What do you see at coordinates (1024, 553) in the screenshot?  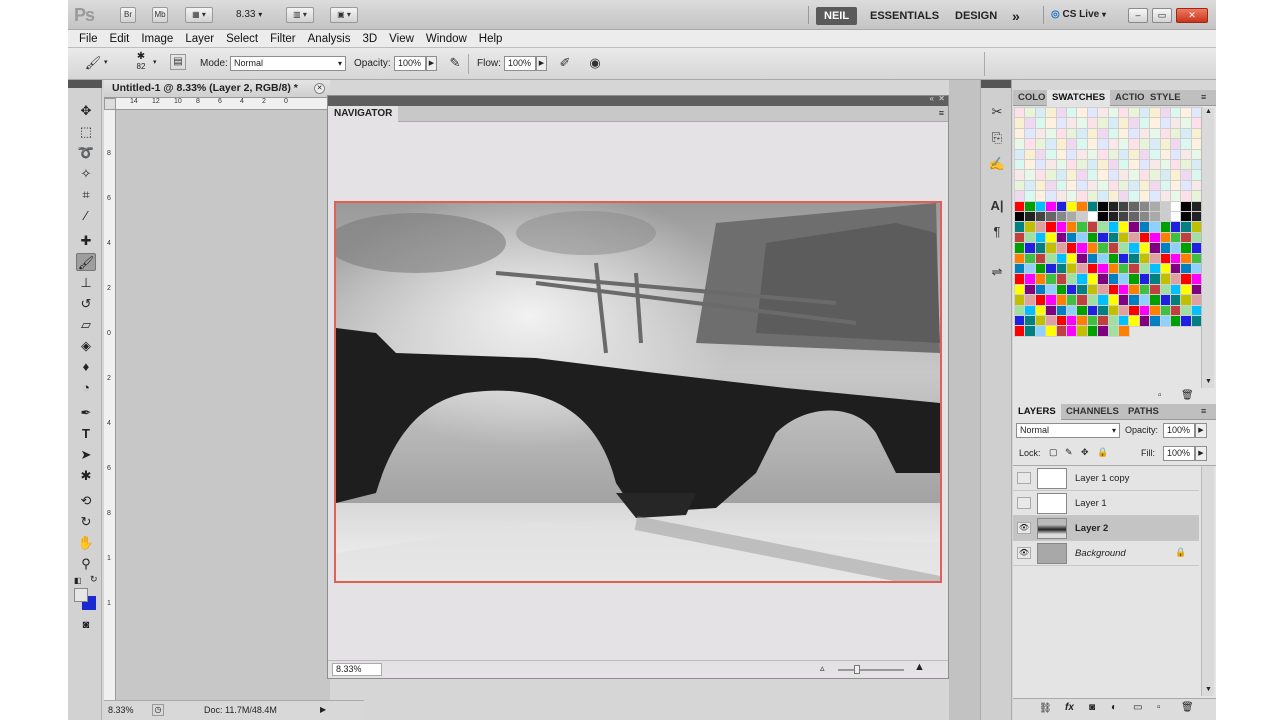 I see `eye-icon: 👁` at bounding box center [1024, 553].